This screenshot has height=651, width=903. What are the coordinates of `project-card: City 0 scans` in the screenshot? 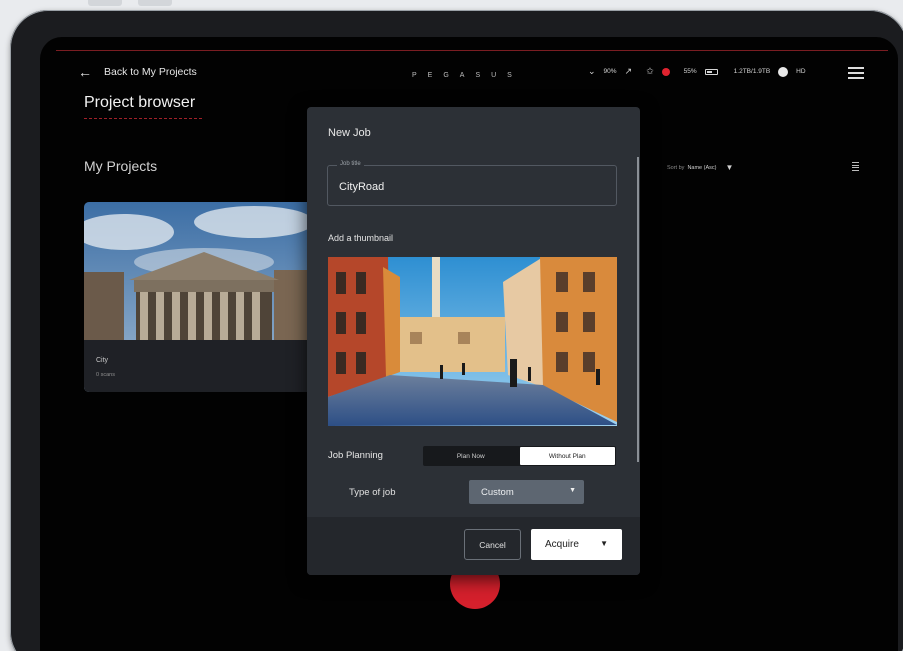 It's located at (201, 297).